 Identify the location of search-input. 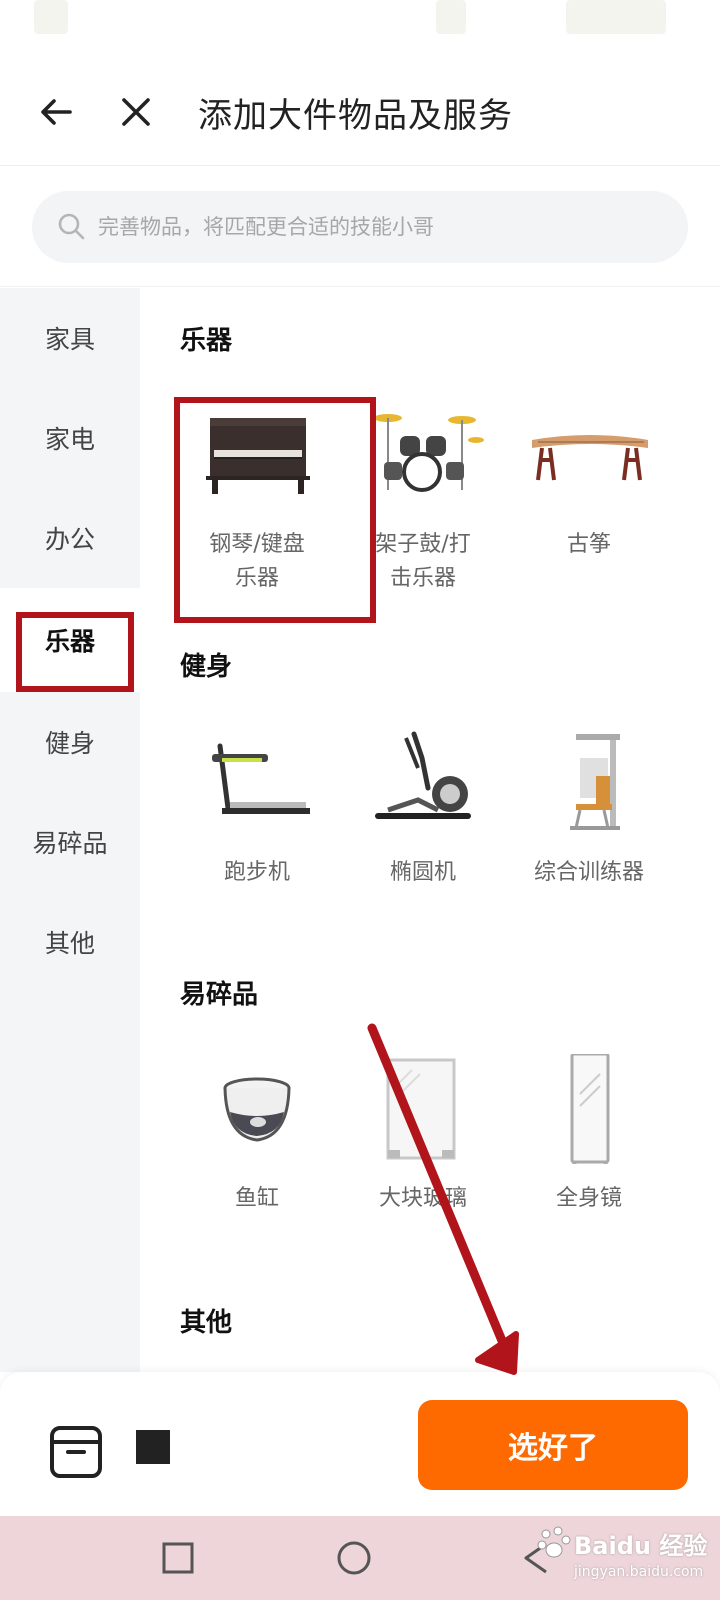
(378, 227).